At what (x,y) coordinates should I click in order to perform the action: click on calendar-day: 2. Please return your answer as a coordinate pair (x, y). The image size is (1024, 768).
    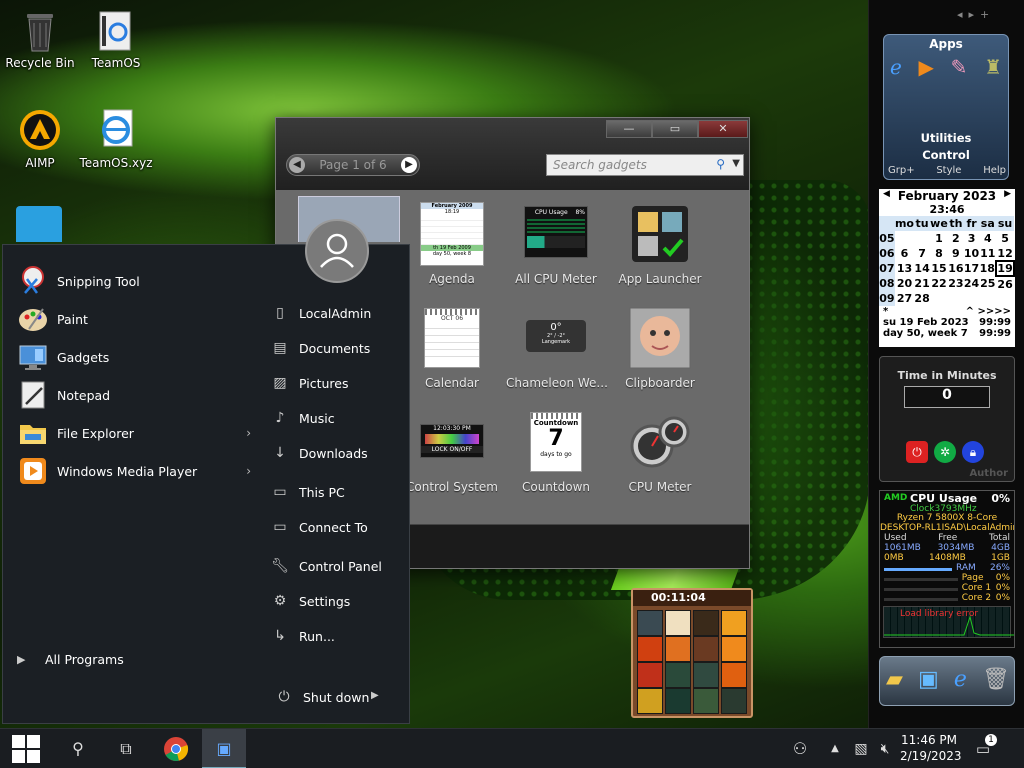
    Looking at the image, I should click on (956, 238).